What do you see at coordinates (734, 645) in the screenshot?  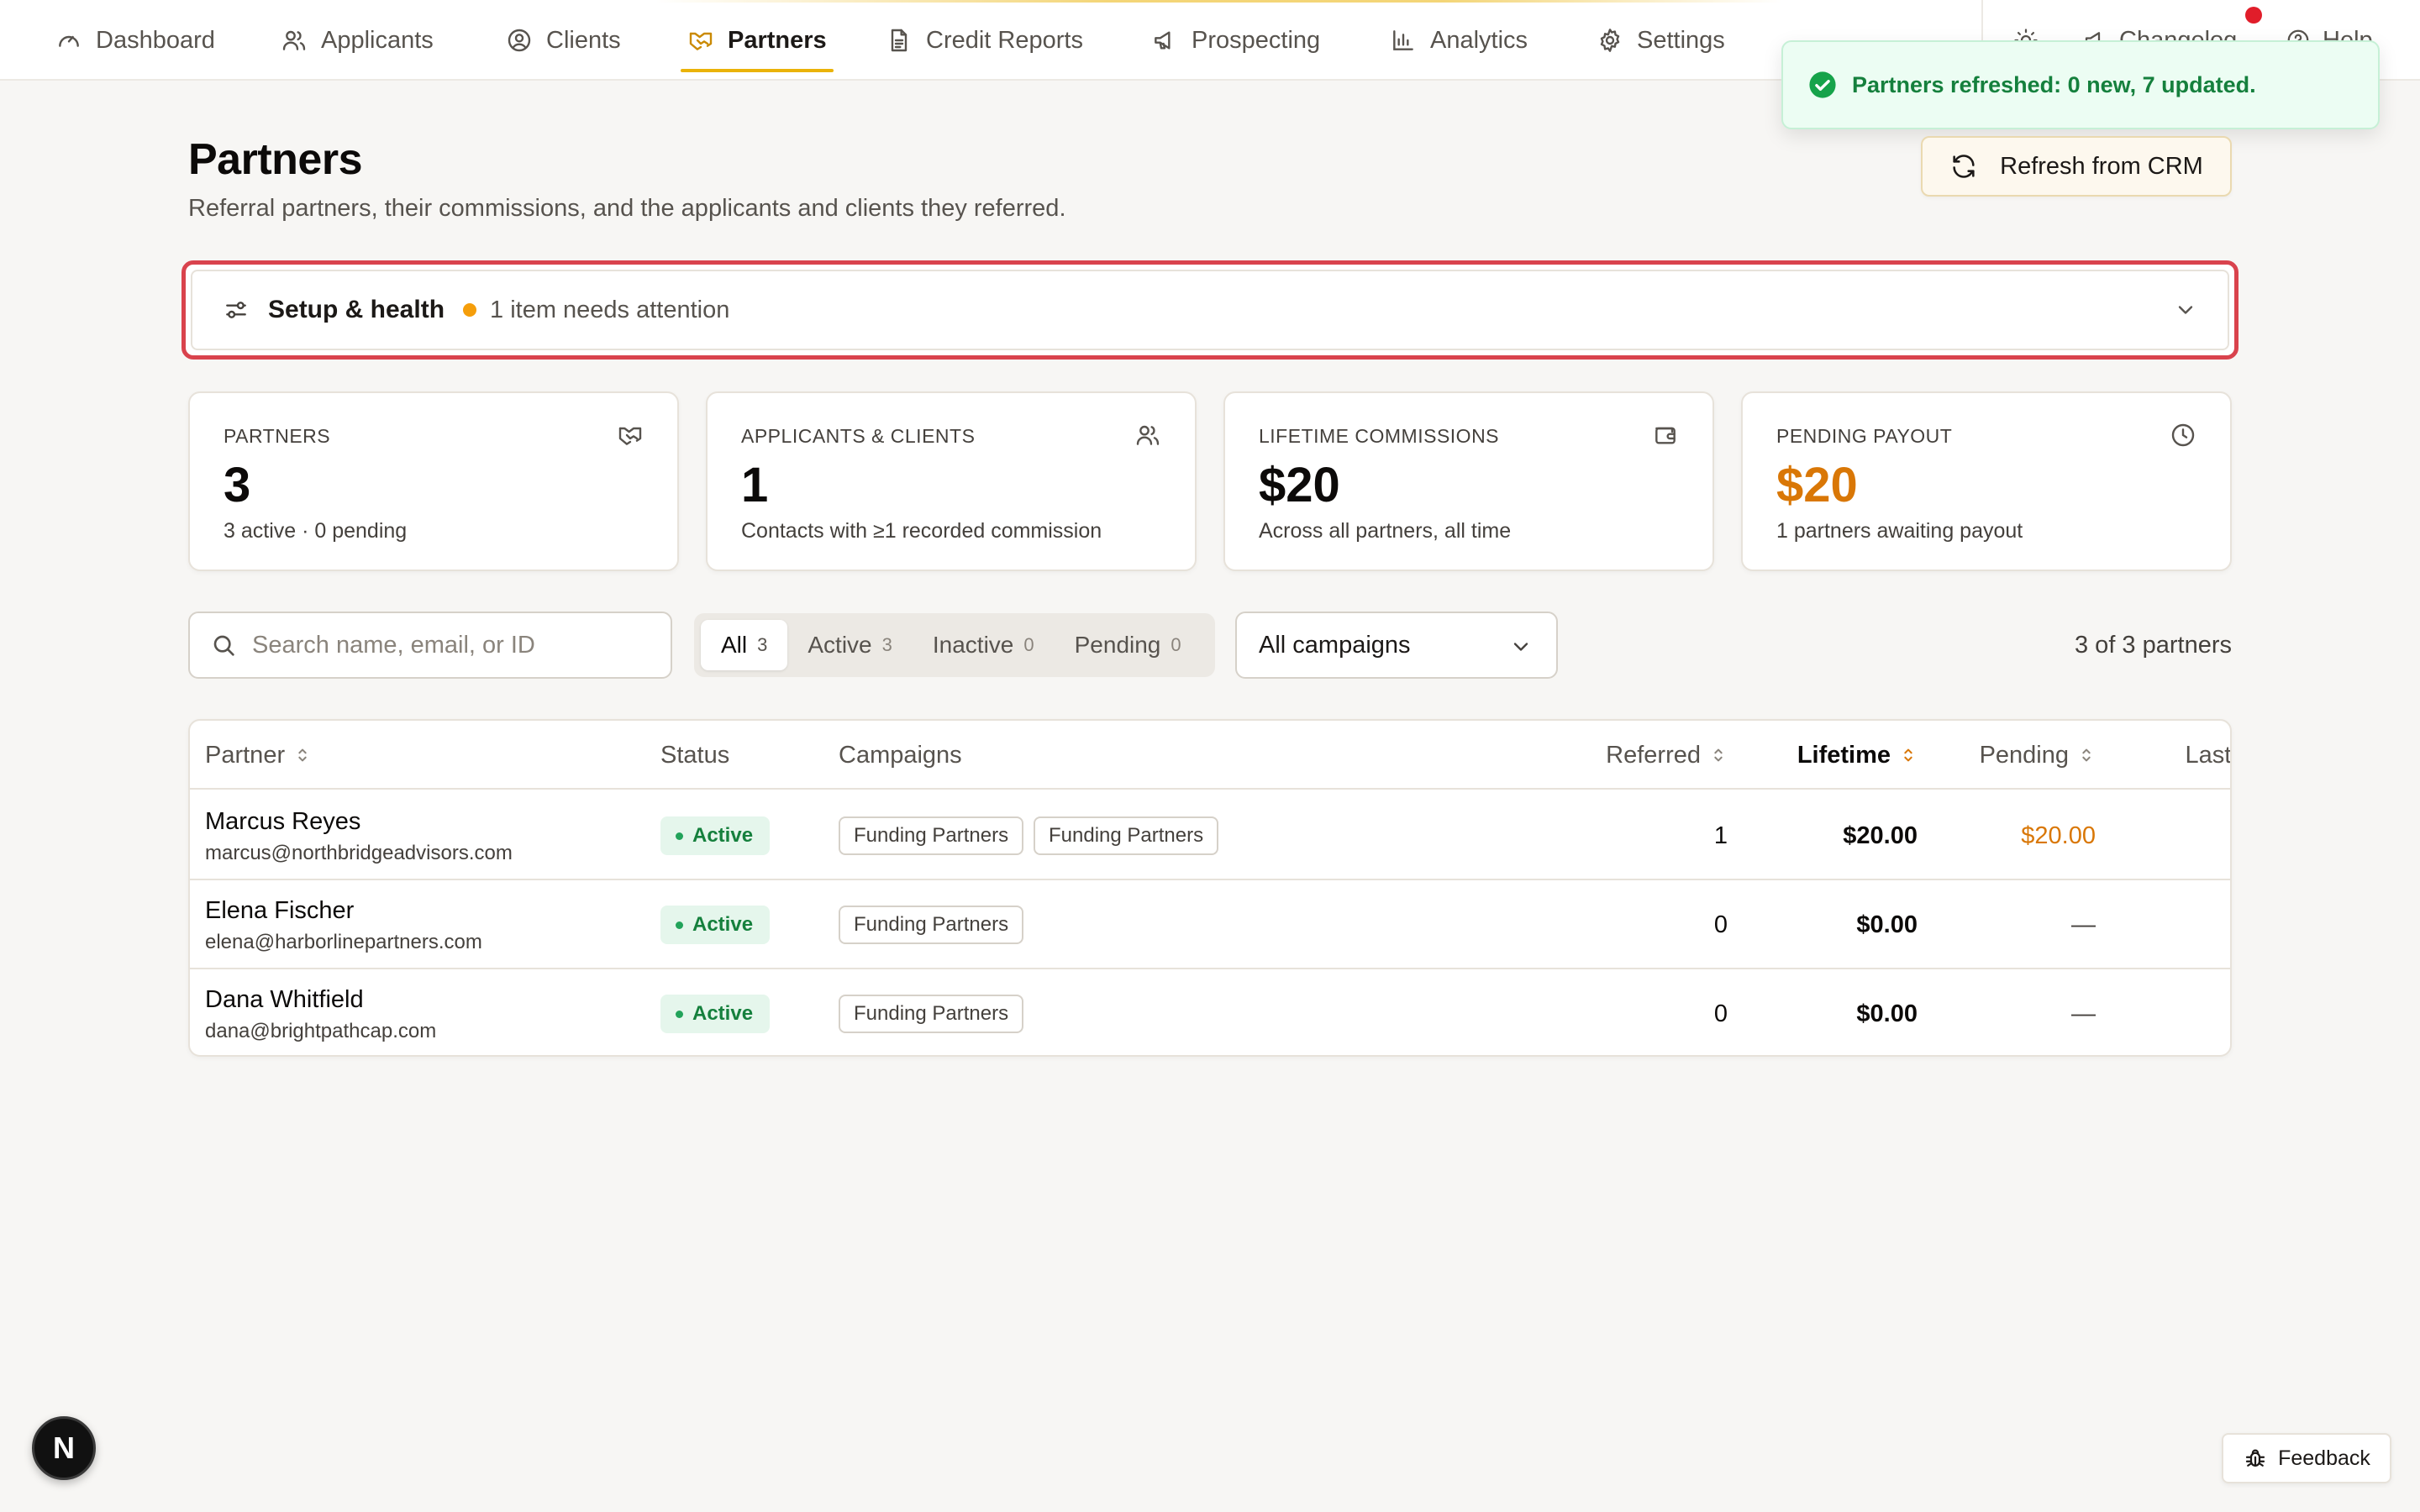 I see `segment-label: All` at bounding box center [734, 645].